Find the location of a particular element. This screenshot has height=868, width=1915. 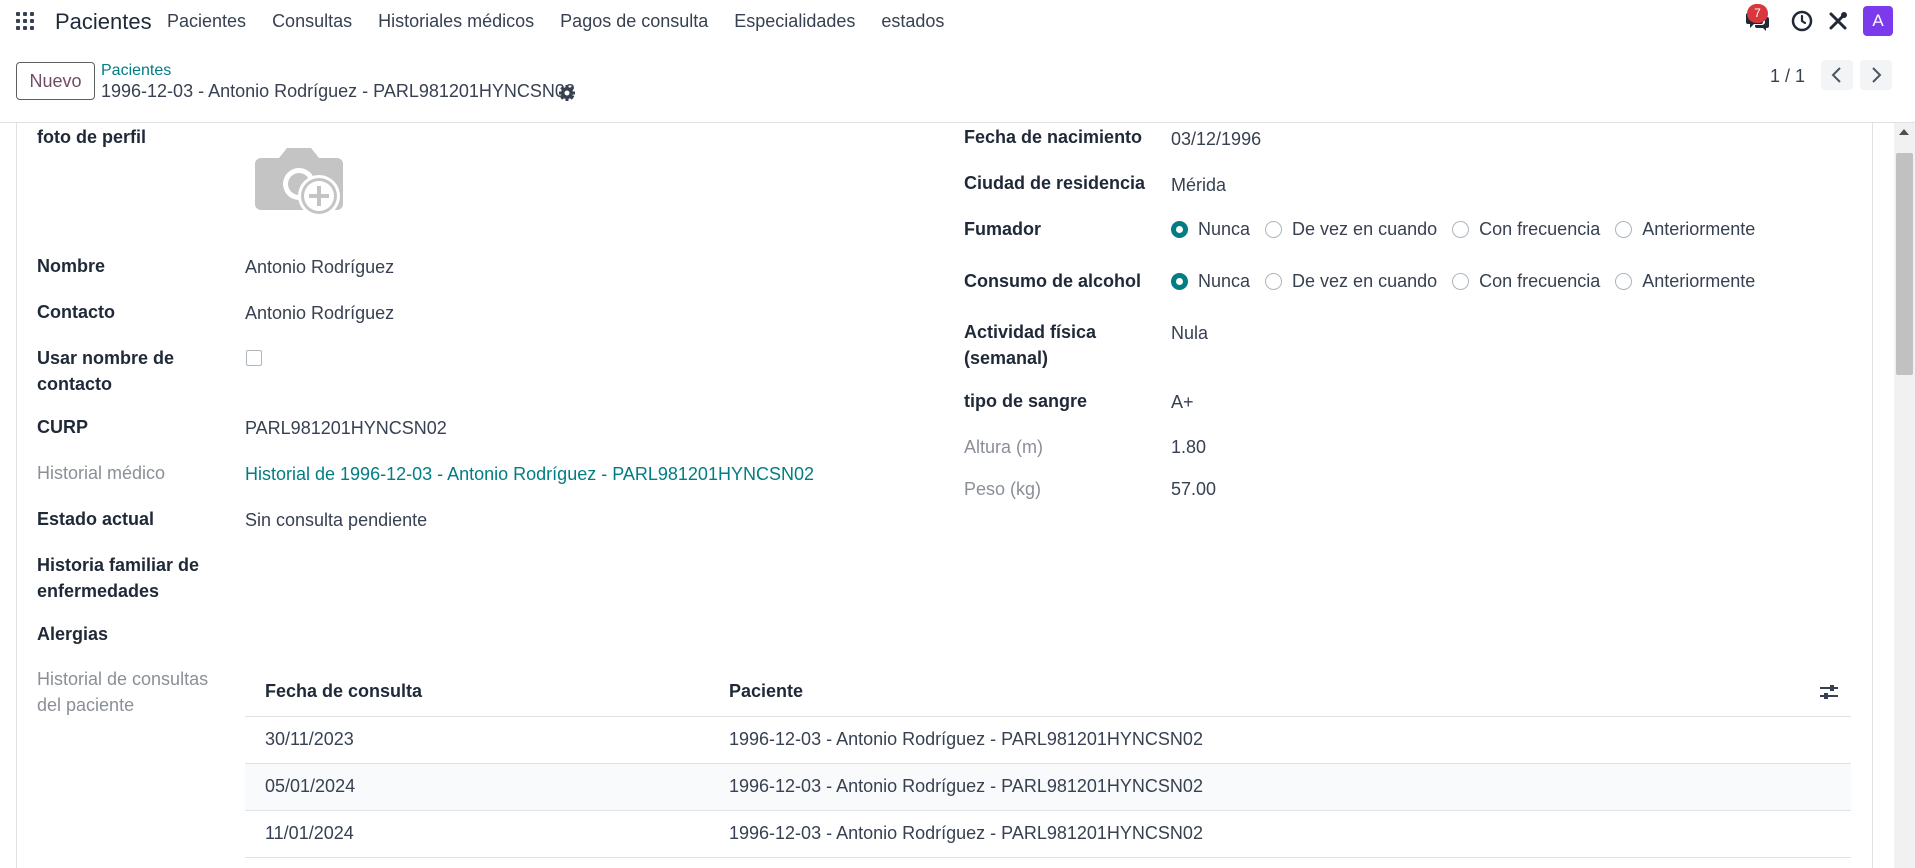

estado-field: Sin consulta pendiente is located at coordinates (336, 520).